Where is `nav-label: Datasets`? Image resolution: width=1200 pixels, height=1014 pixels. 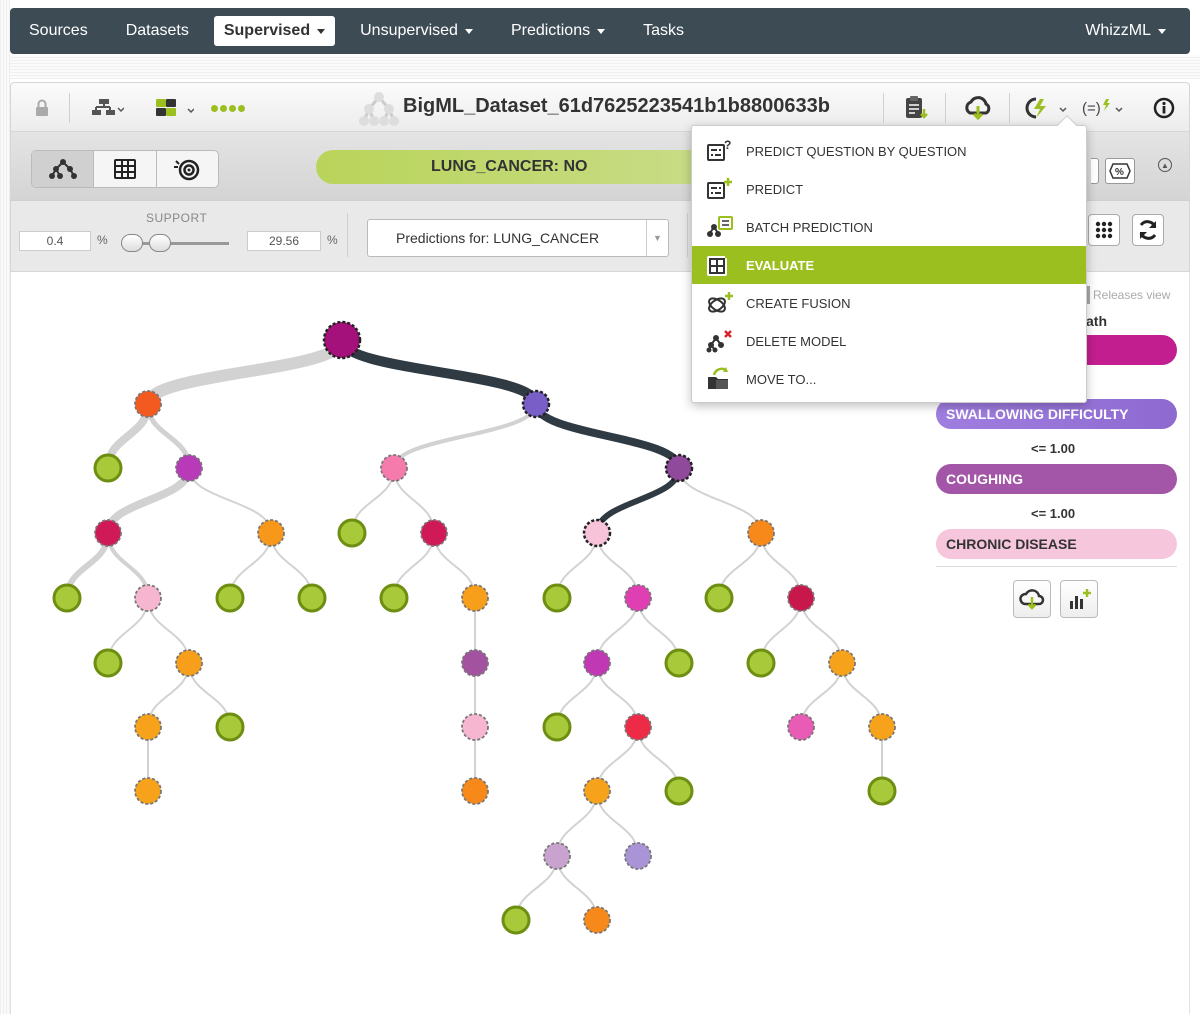
nav-label: Datasets is located at coordinates (157, 30).